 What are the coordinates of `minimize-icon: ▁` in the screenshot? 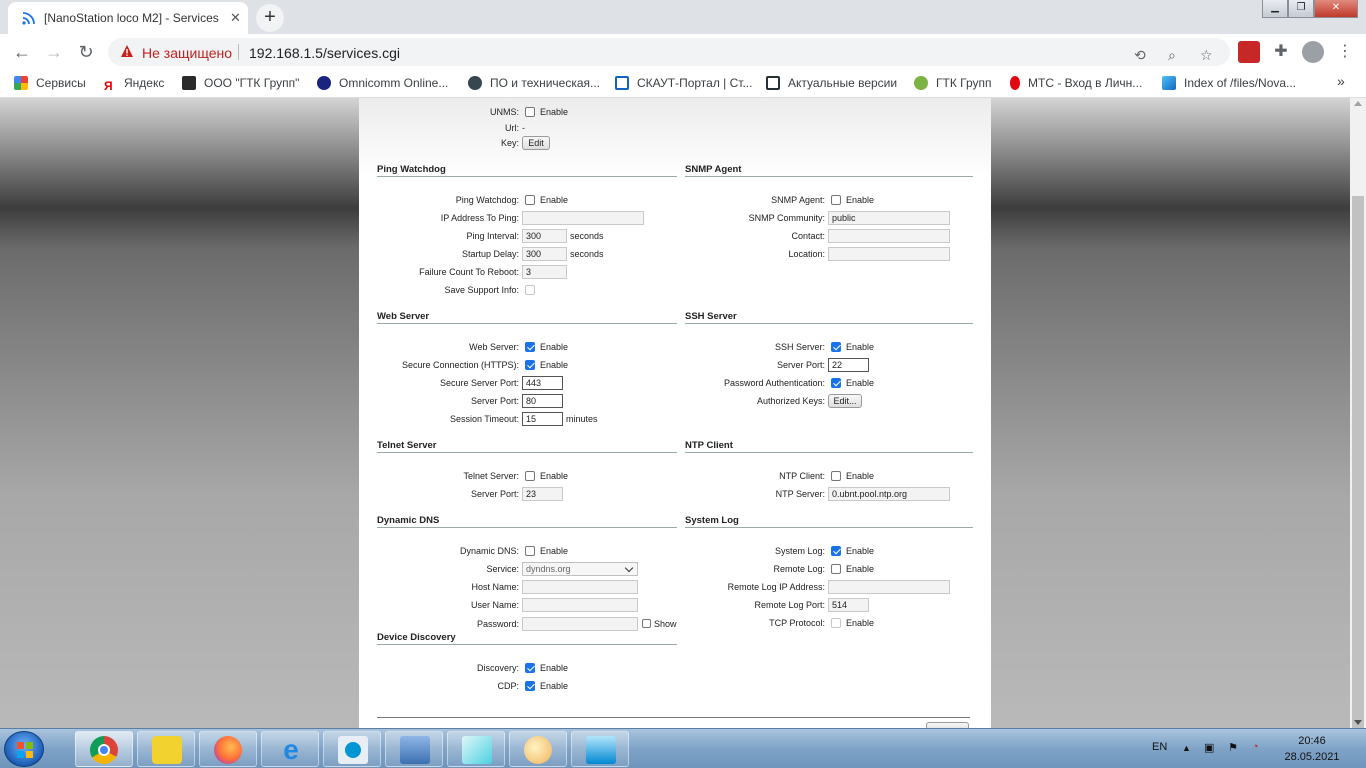 It's located at (1275, 9).